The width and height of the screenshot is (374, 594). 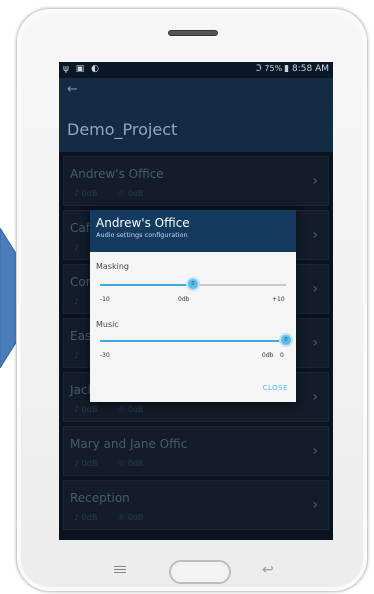 What do you see at coordinates (146, 285) in the screenshot?
I see `masking-fill` at bounding box center [146, 285].